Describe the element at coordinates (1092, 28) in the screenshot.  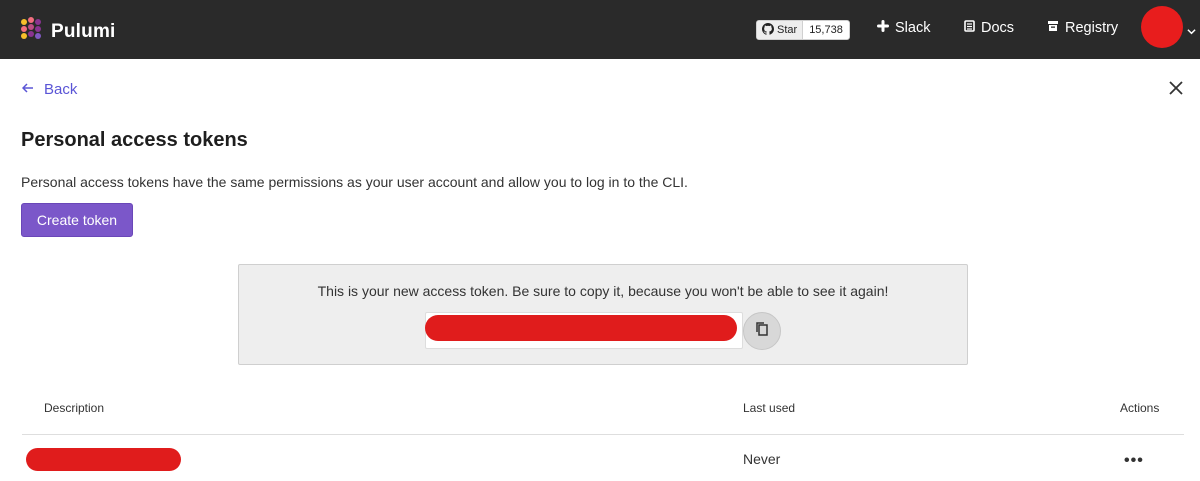
I see `nav-registry-label: Registry` at that location.